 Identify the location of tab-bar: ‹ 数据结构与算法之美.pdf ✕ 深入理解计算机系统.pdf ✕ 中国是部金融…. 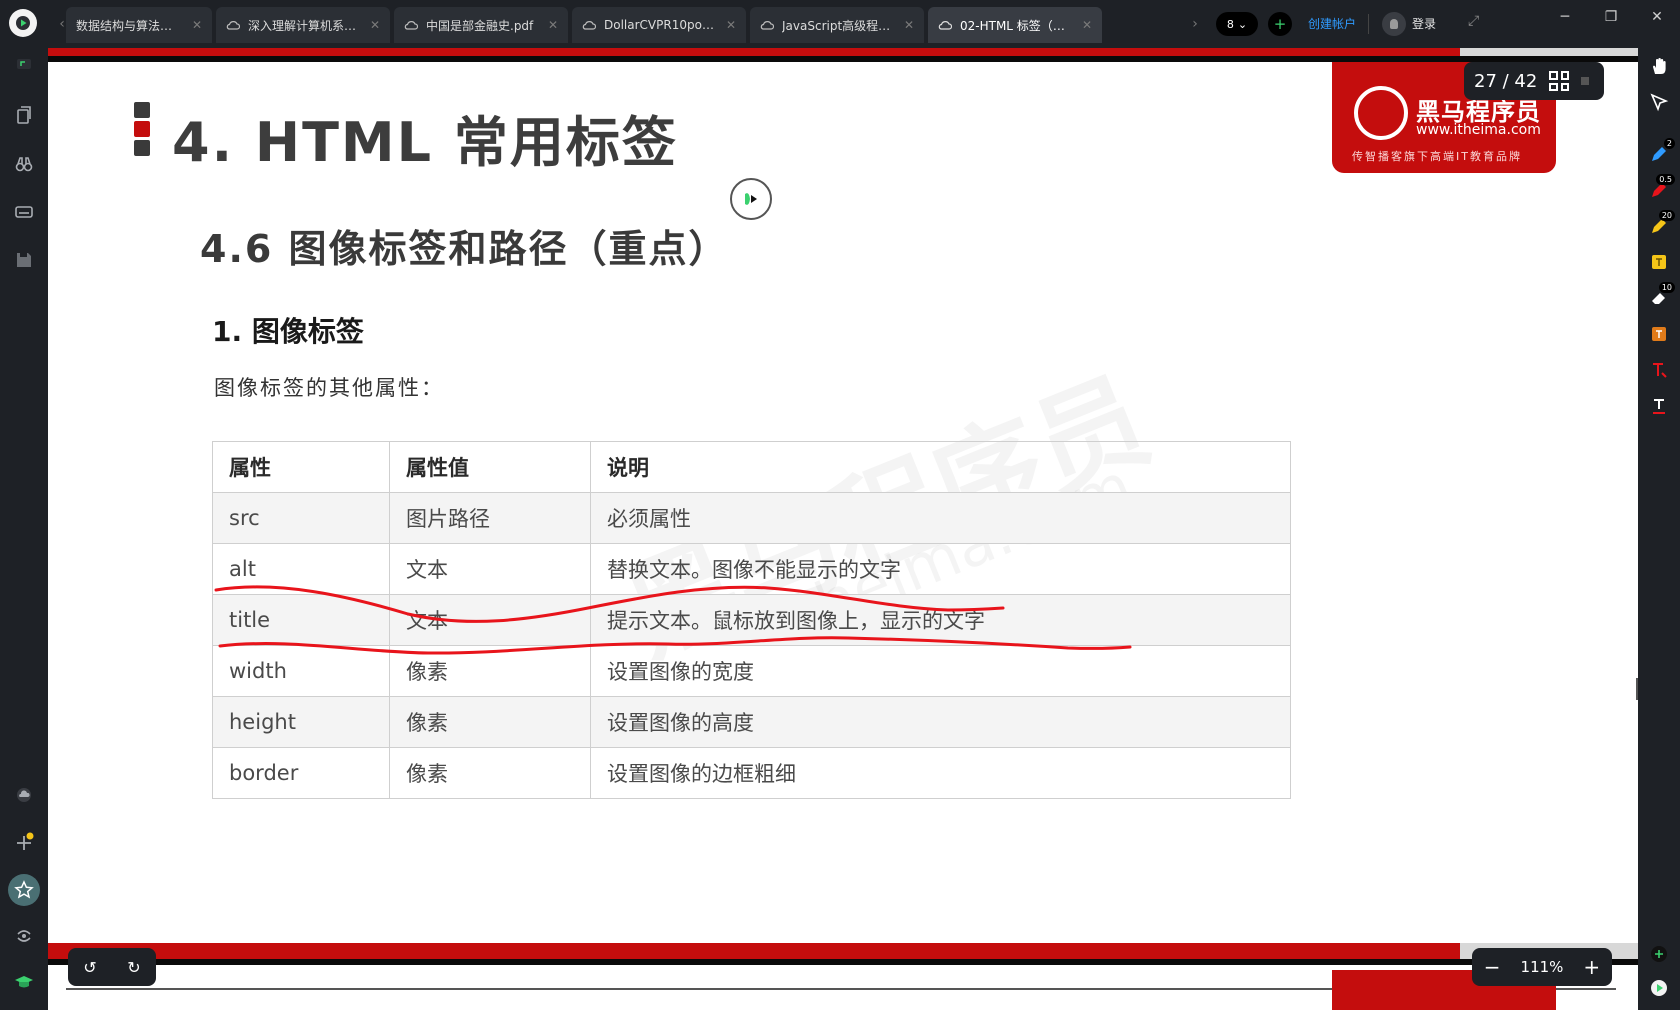
(840, 24).